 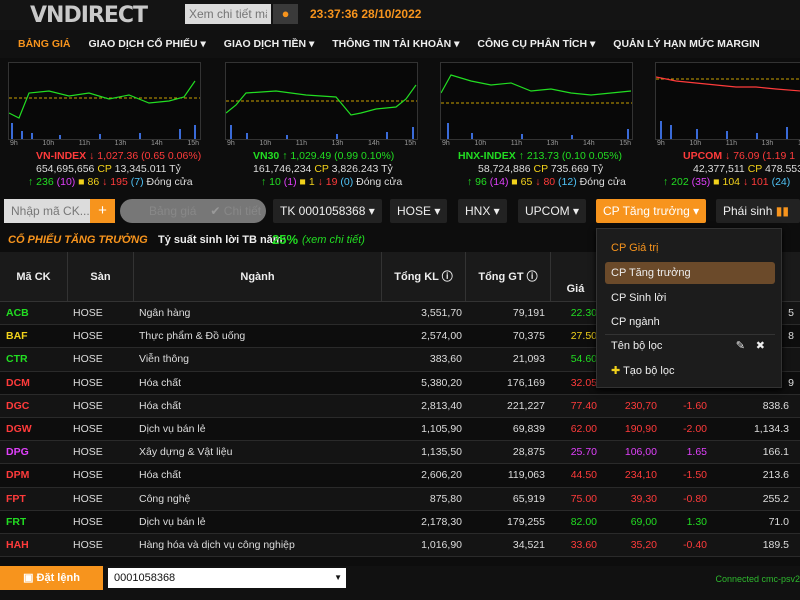 I want to click on hnx-select: HNX ▾, so click(x=482, y=211).